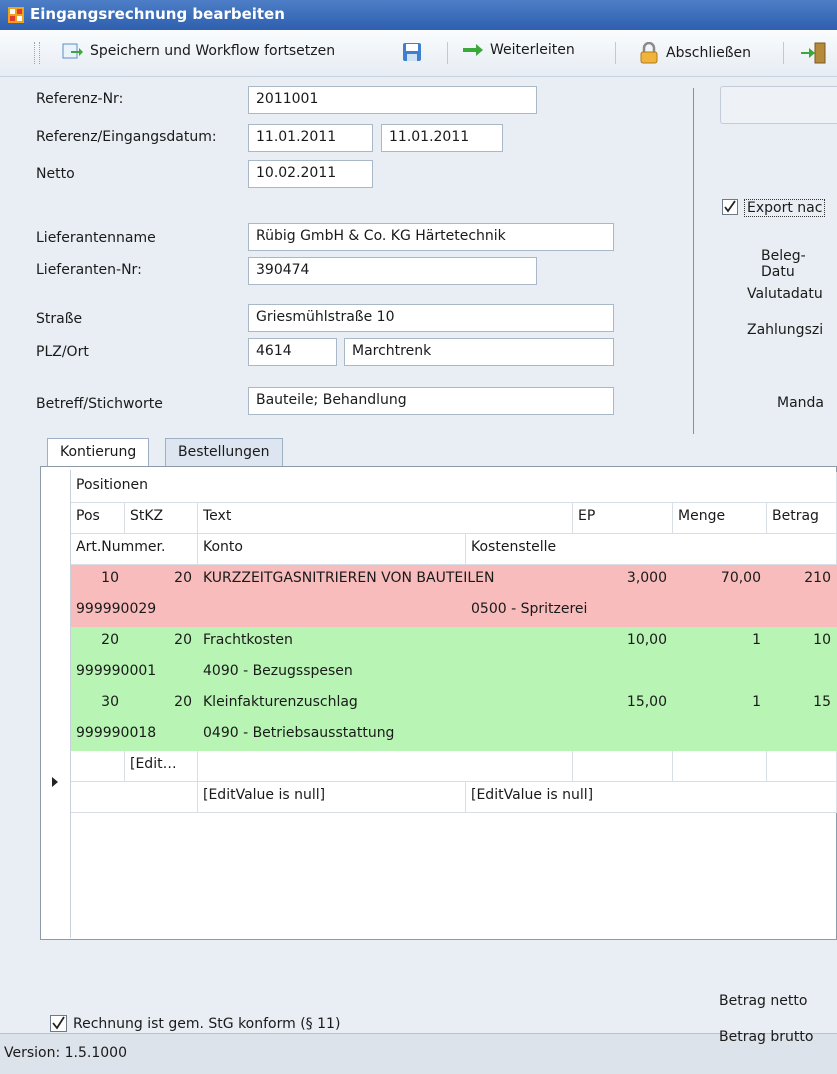  What do you see at coordinates (649, 53) in the screenshot?
I see `lock-icon` at bounding box center [649, 53].